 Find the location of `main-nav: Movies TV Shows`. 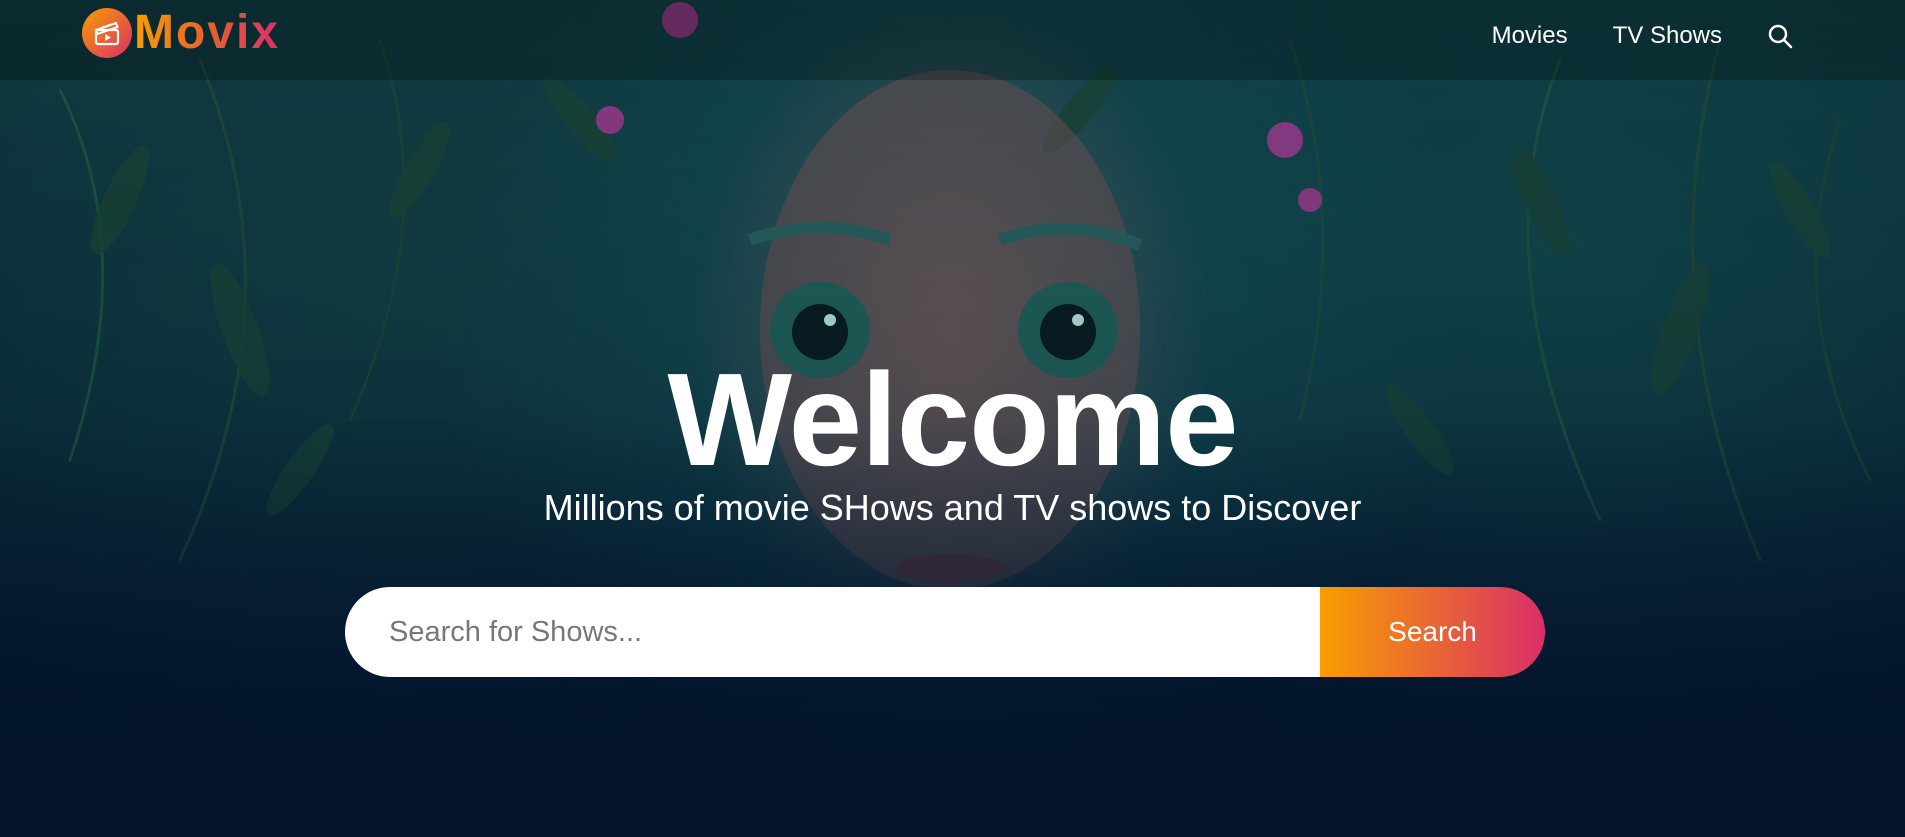

main-nav: Movies TV Shows is located at coordinates (1620, 36).